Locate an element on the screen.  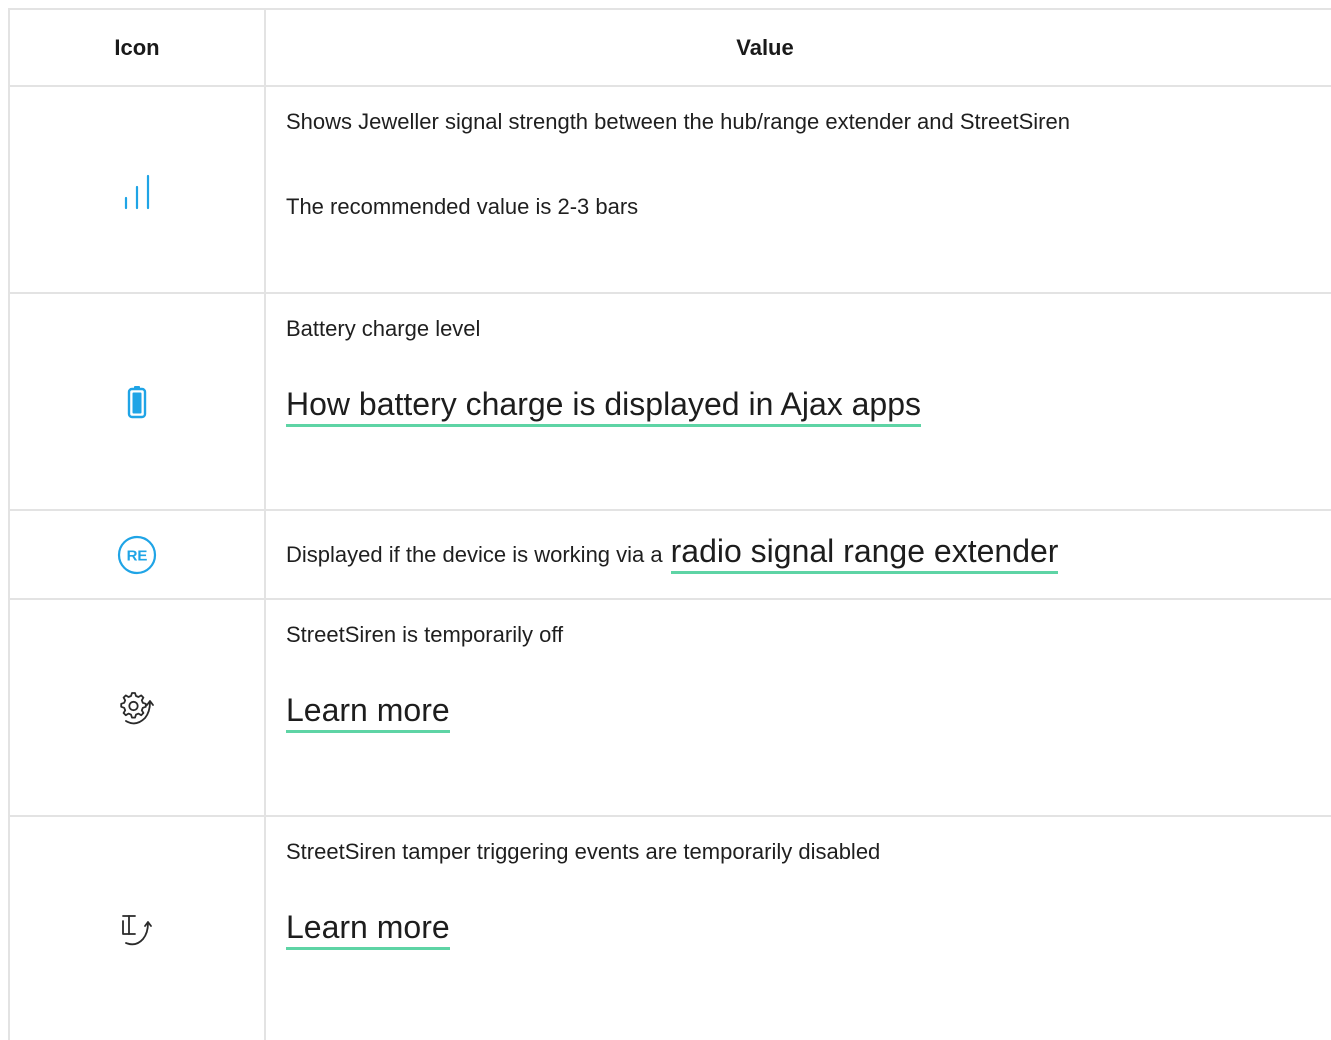
icon-cell: RE is located at coordinates (138, 554).